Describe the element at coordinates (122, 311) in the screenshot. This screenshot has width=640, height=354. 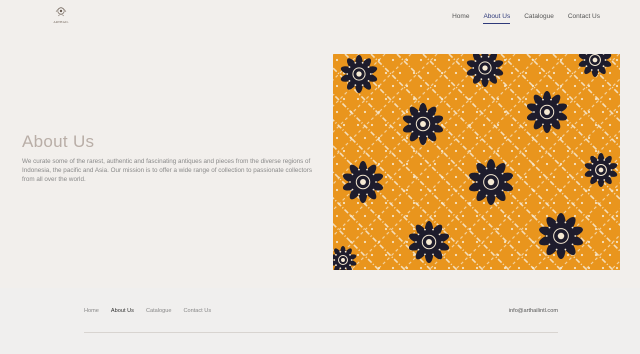
I see `footer-nav-about-us: About Us` at that location.